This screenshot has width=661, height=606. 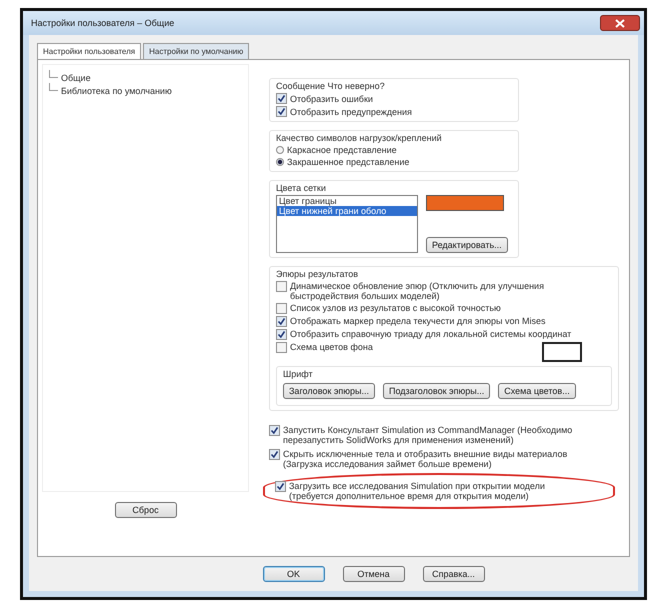 What do you see at coordinates (196, 51) in the screenshot?
I see `tab: Настройки по умолчанию` at bounding box center [196, 51].